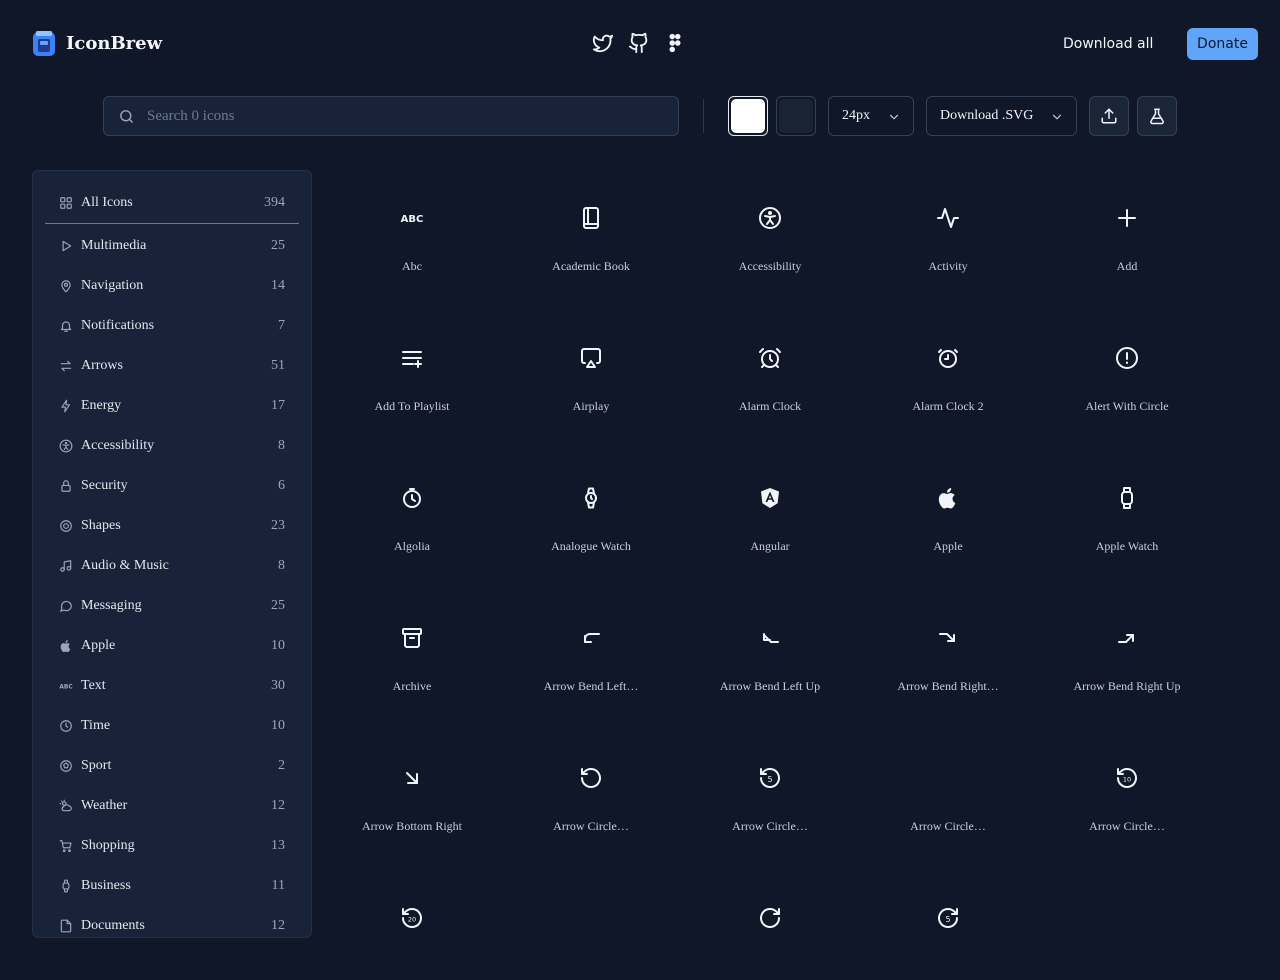 This screenshot has width=1280, height=980. What do you see at coordinates (948, 225) in the screenshot?
I see `icon-tile: Activity` at bounding box center [948, 225].